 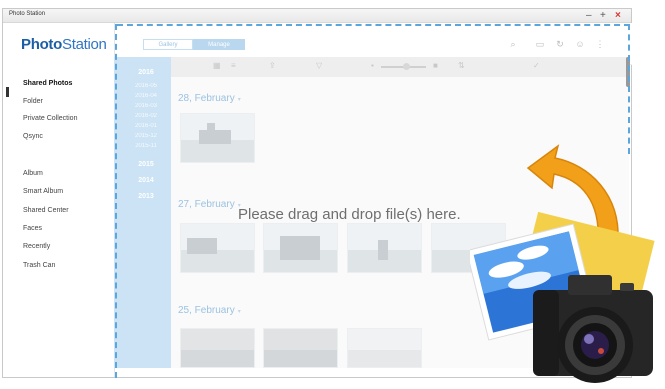 What do you see at coordinates (46, 210) in the screenshot?
I see `nav-shared-center: Shared Center` at bounding box center [46, 210].